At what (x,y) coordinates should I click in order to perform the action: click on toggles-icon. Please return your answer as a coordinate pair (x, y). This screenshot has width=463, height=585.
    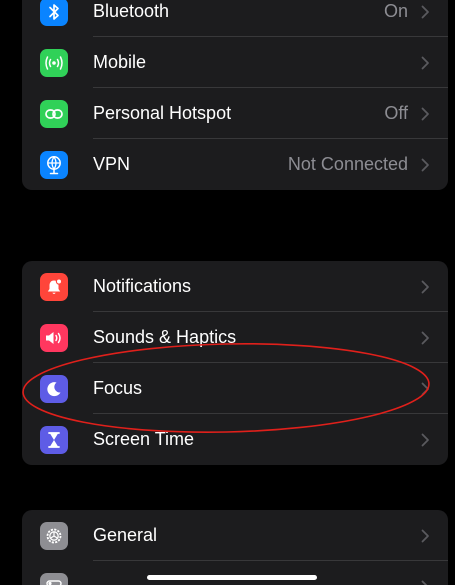
    Looking at the image, I should click on (54, 579).